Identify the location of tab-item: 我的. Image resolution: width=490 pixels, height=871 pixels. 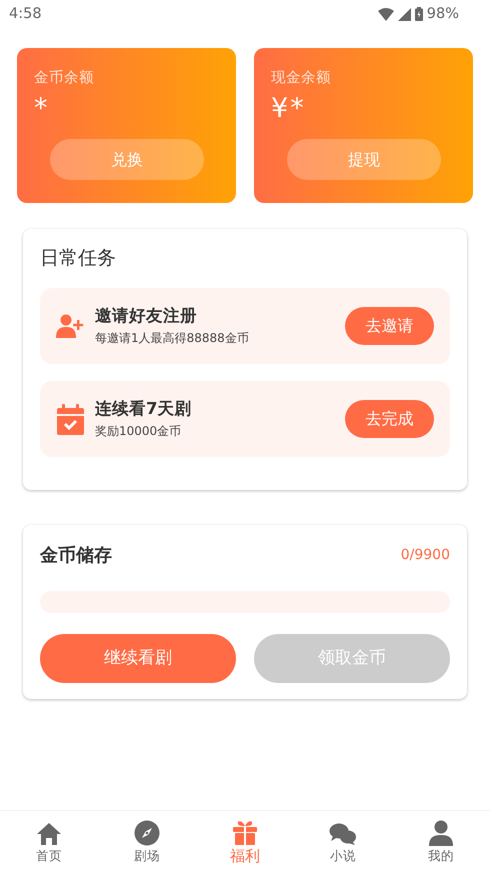
(441, 841).